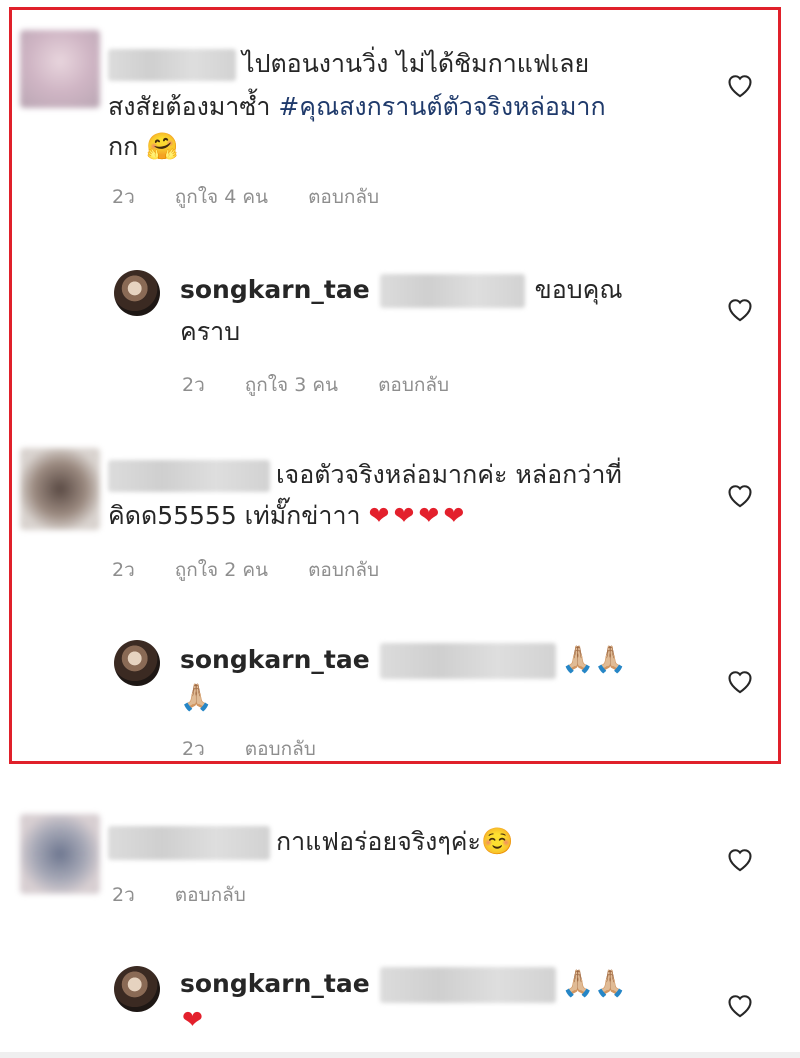 This screenshot has width=800, height=1058. Describe the element at coordinates (221, 570) in the screenshot. I see `likes-count: ถูกใจ 2 คน` at that location.